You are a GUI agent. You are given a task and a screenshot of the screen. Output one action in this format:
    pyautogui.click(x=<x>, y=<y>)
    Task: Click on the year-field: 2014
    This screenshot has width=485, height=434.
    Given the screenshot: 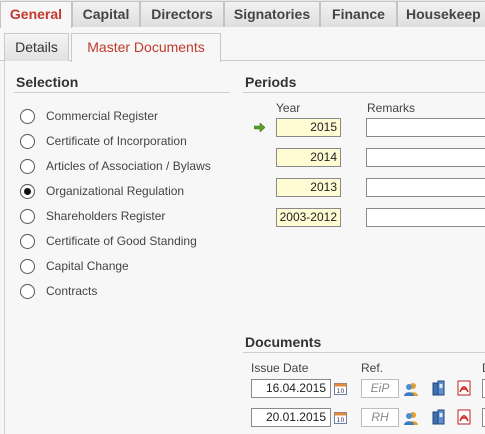 What is the action you would take?
    pyautogui.click(x=308, y=157)
    